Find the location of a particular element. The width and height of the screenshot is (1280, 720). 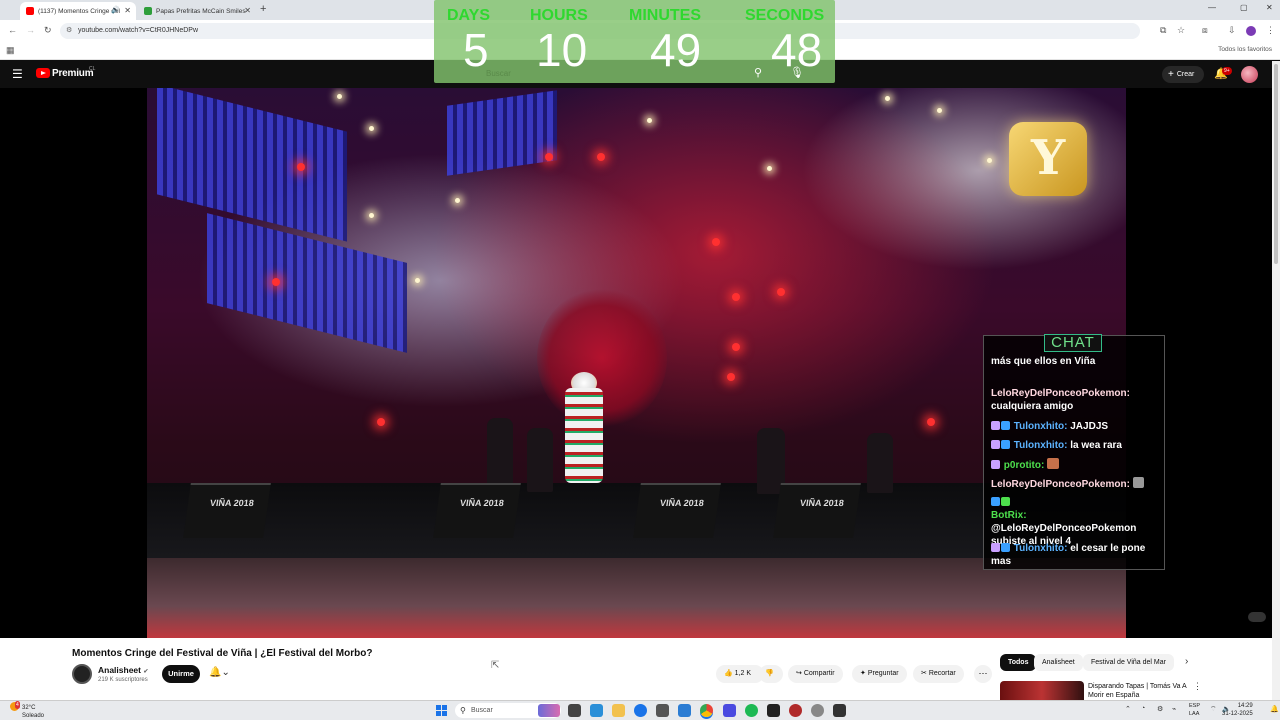

share-button: ↪ Compartir is located at coordinates (815, 674).